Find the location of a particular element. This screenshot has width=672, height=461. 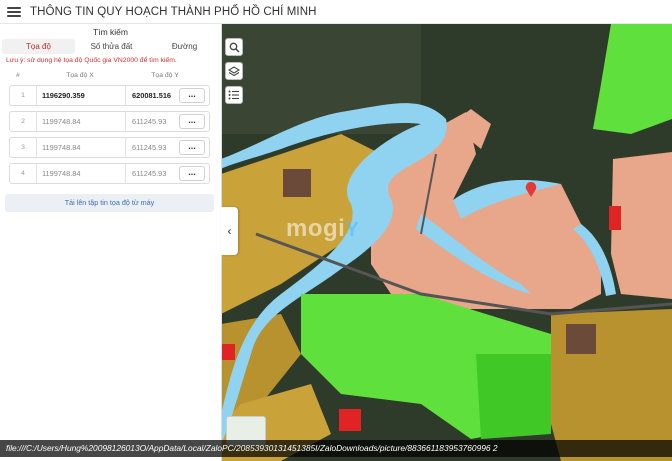

search-tabs: Tọa độ Số thửa đất Đường is located at coordinates (110, 46).